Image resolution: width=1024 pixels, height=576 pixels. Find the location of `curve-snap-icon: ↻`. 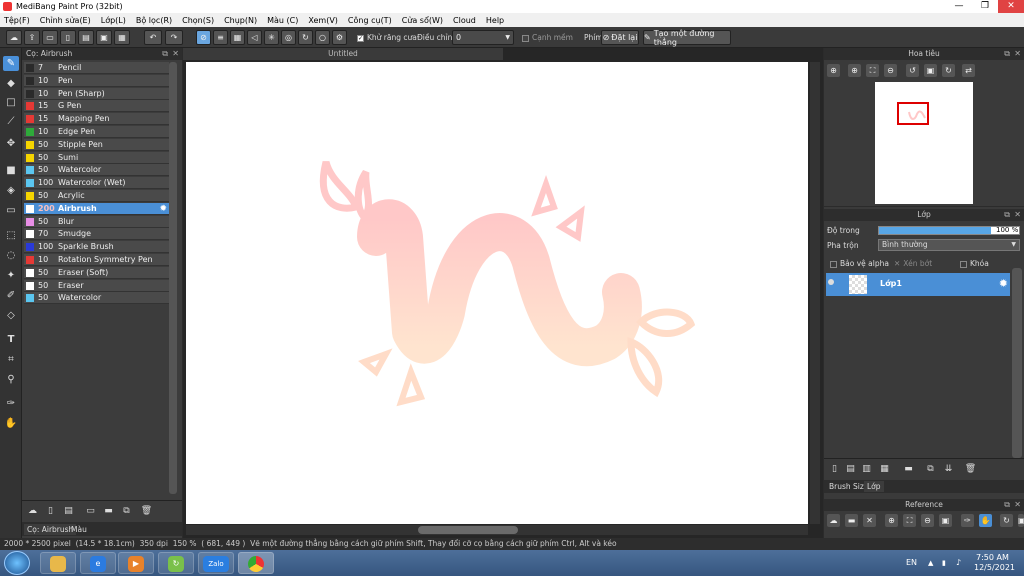

curve-snap-icon: ↻ is located at coordinates (305, 37).